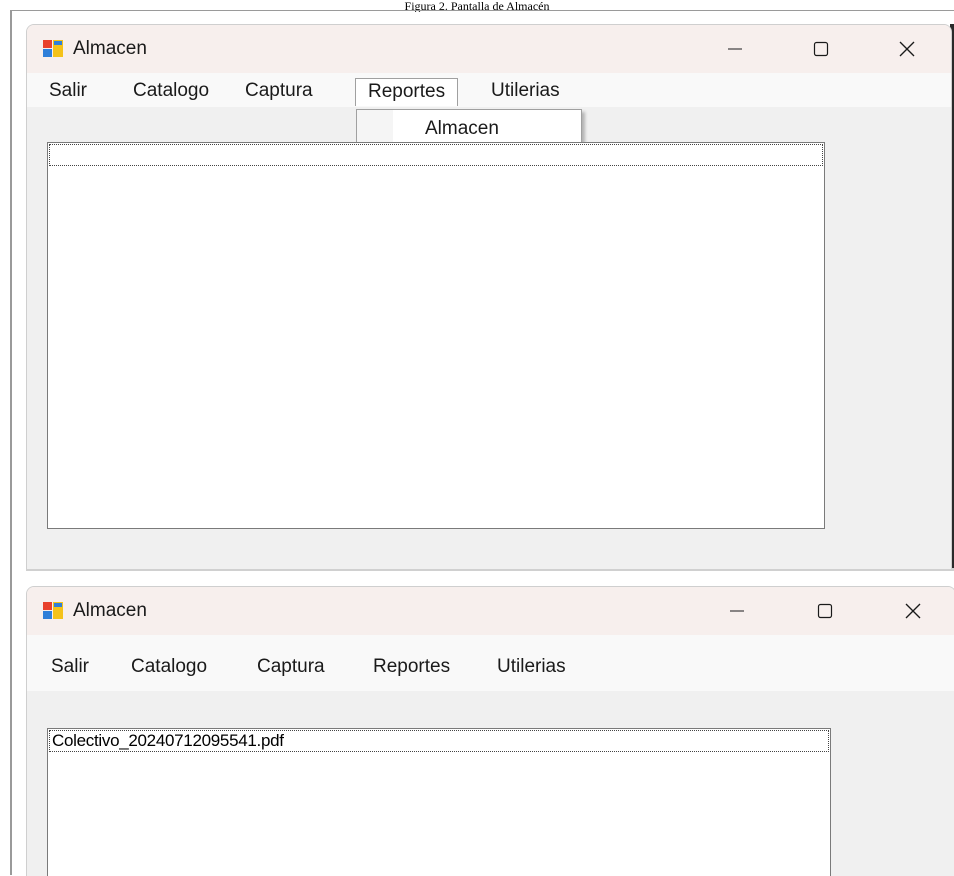 The height and width of the screenshot is (876, 954). I want to click on menu-item-almacen: Almacen, so click(485, 129).